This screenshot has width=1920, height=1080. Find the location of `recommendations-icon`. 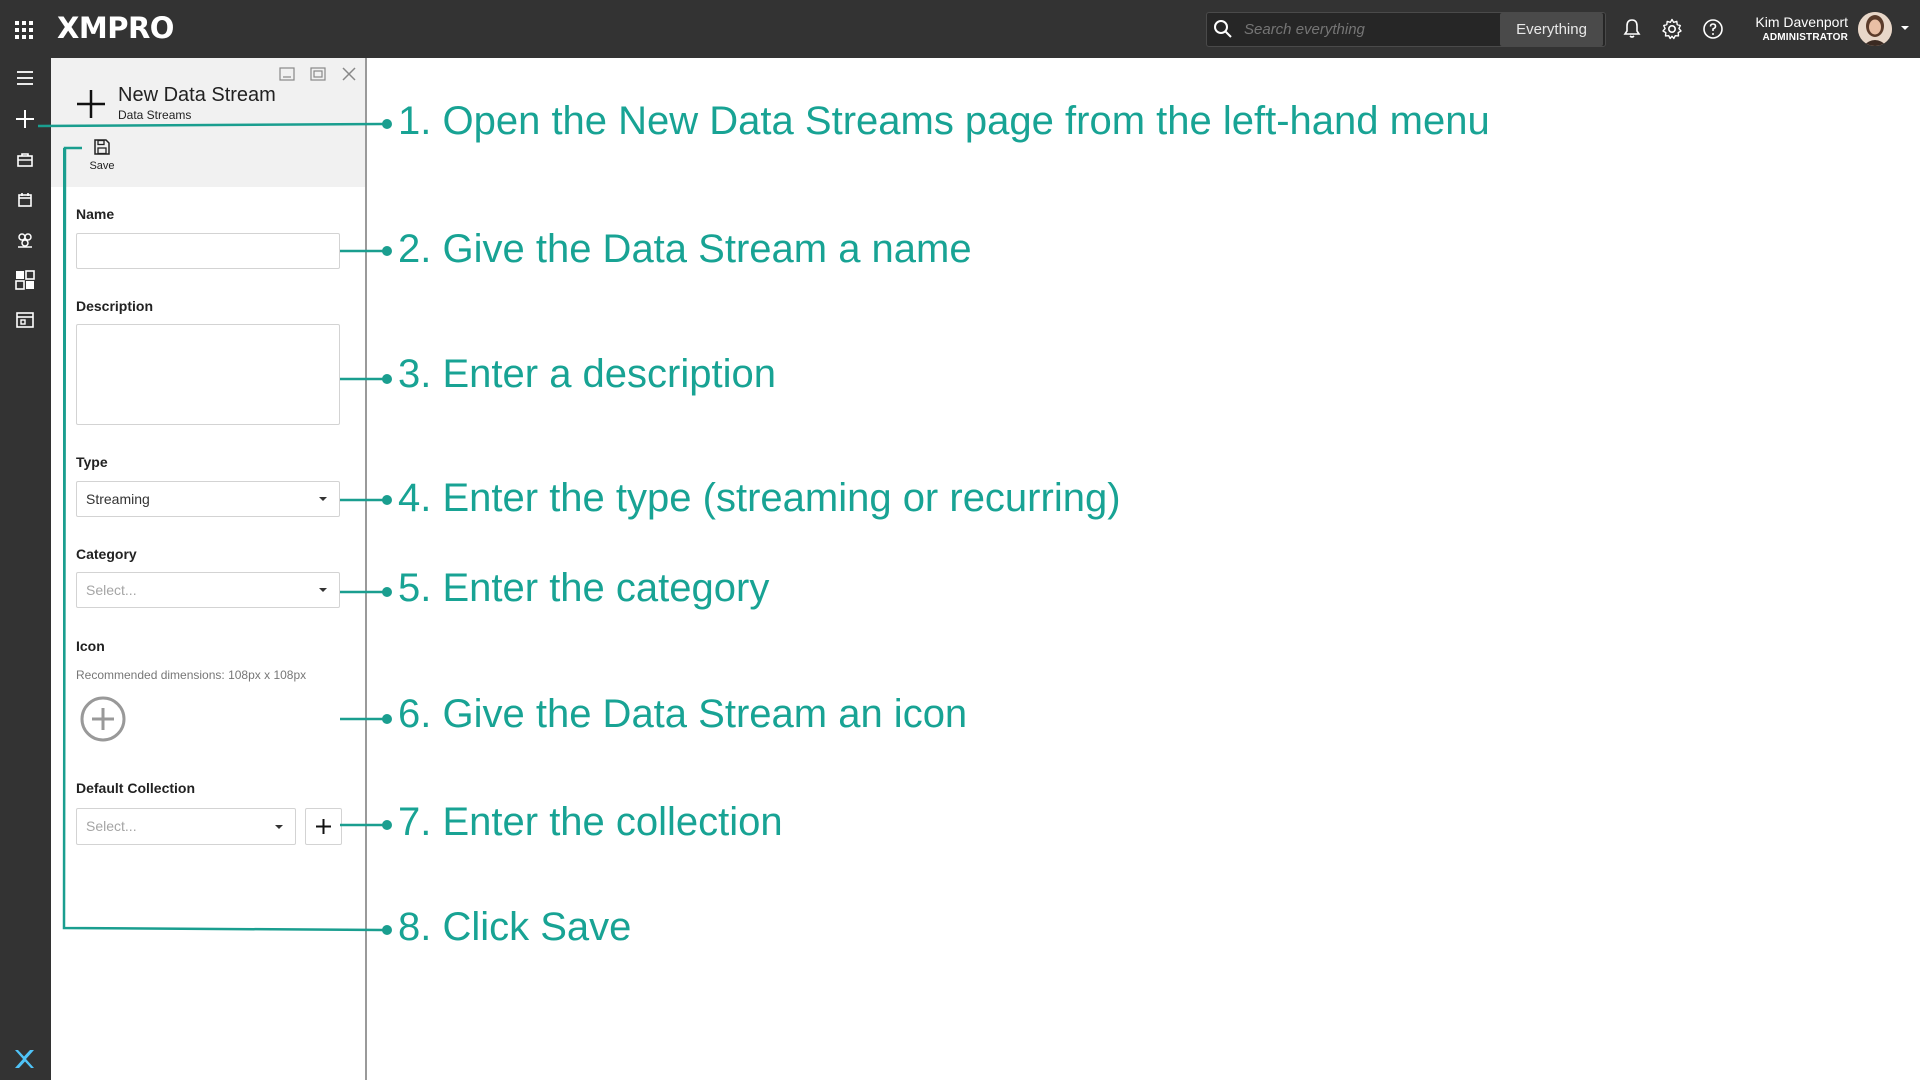

recommendations-icon is located at coordinates (25, 240).